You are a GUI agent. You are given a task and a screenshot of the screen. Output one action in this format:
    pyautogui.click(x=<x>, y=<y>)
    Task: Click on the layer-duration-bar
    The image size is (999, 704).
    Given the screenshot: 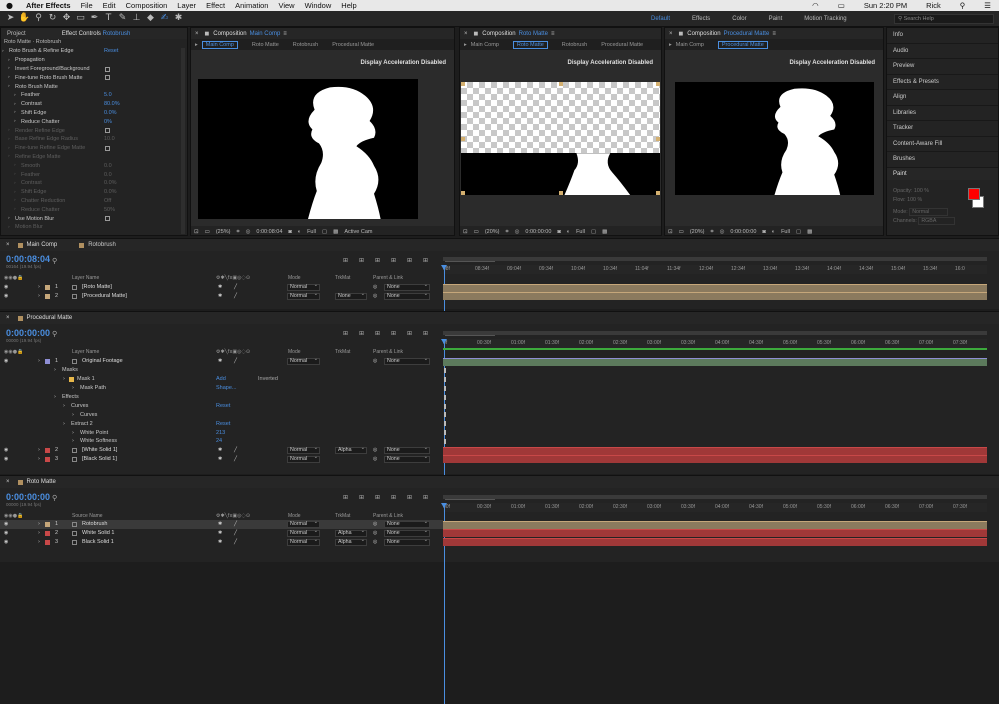 What is the action you would take?
    pyautogui.click(x=715, y=296)
    